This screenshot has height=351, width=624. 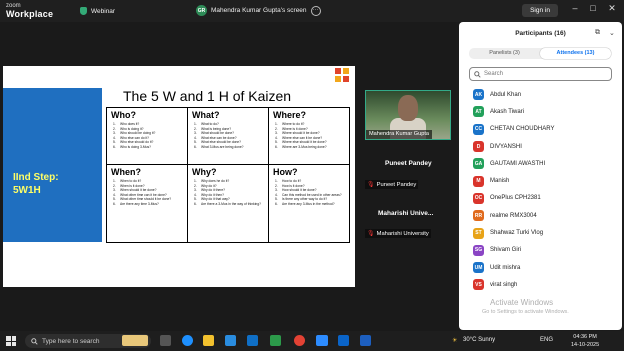 What do you see at coordinates (342, 75) in the screenshot?
I see `slide-logo-icon` at bounding box center [342, 75].